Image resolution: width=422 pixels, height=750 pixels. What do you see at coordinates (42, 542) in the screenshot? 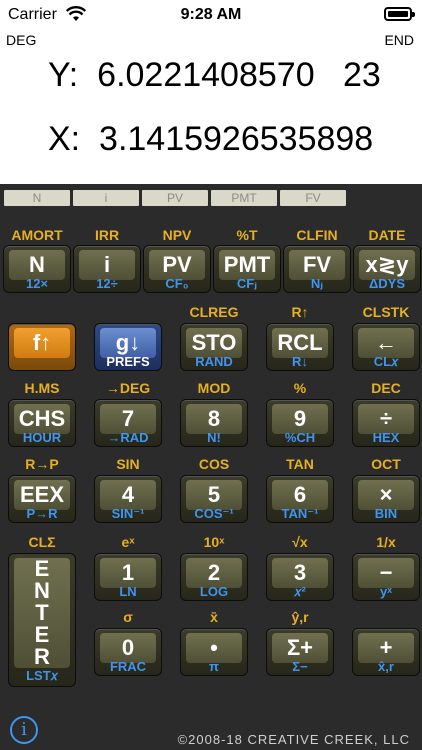
I see `shift-label: CLΣ` at bounding box center [42, 542].